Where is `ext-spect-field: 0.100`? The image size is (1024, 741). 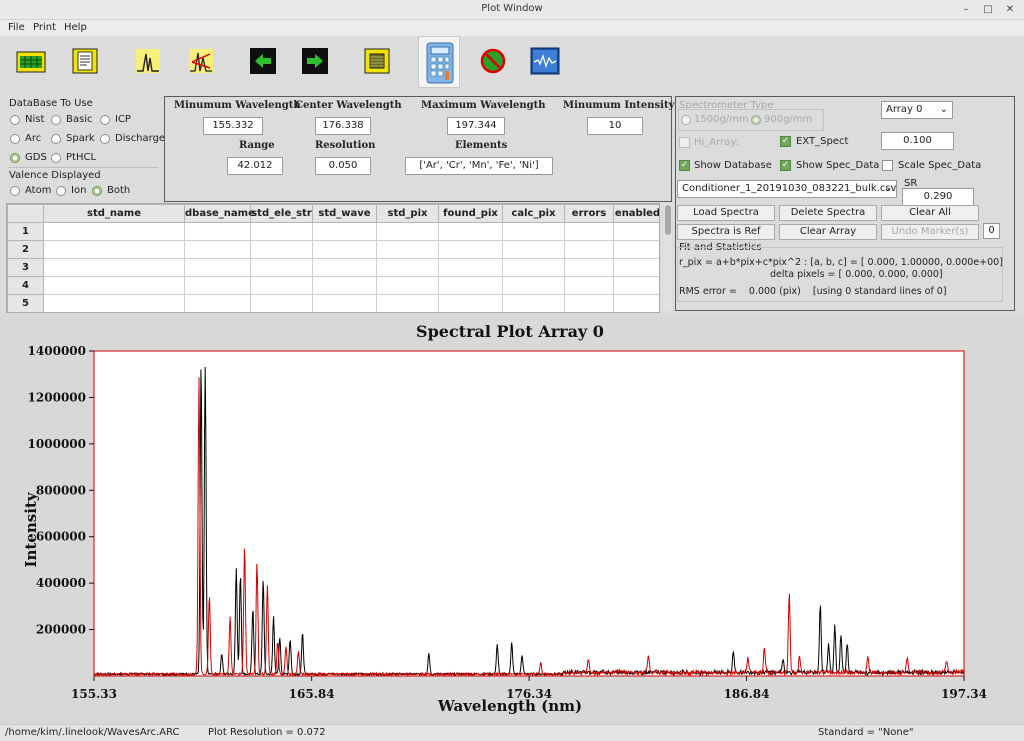 ext-spect-field: 0.100 is located at coordinates (917, 141).